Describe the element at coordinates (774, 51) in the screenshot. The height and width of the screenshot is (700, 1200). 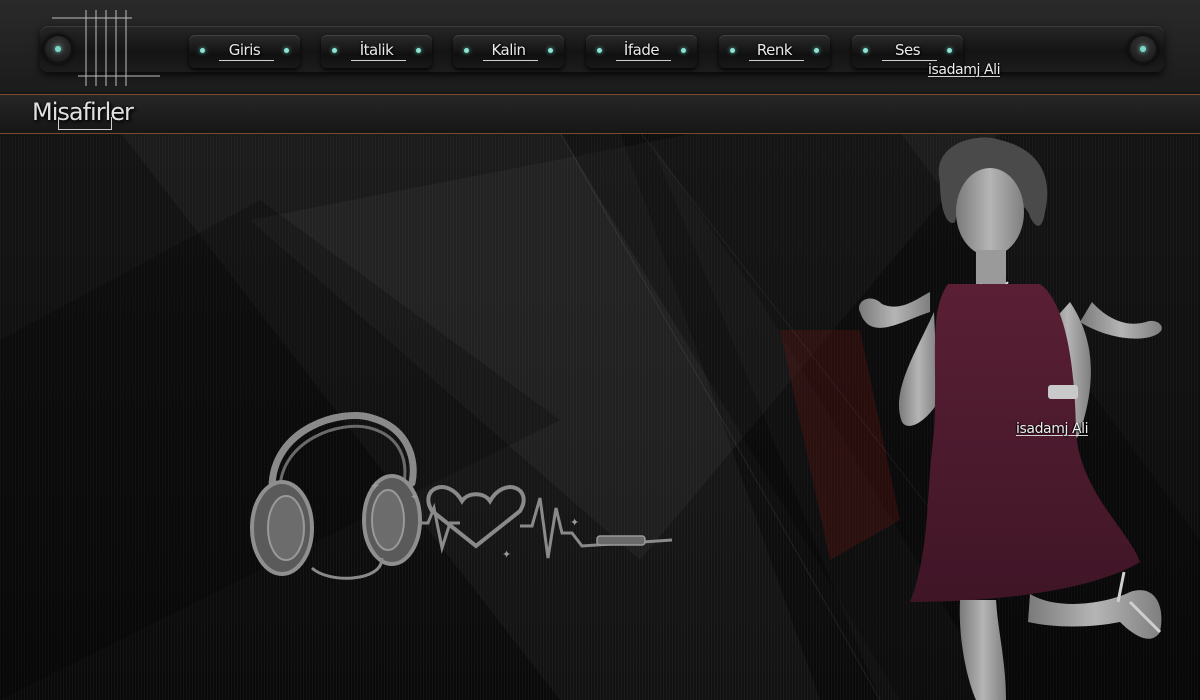
I see `nav-button-renk: Renk` at that location.